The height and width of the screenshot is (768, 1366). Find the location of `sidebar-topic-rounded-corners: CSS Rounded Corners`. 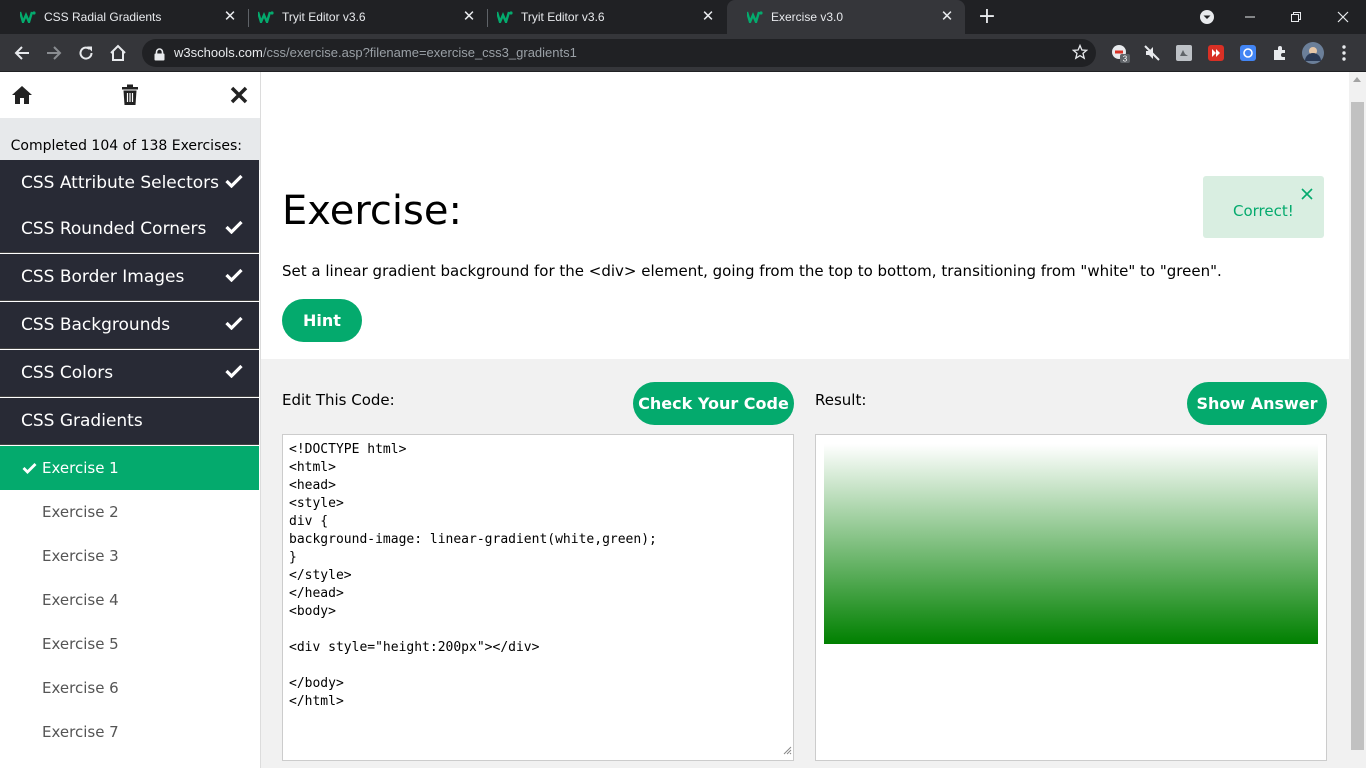

sidebar-topic-rounded-corners: CSS Rounded Corners is located at coordinates (129, 229).